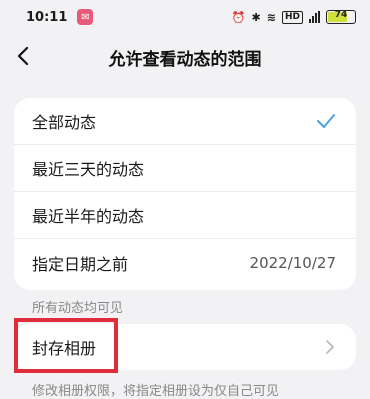 Image resolution: width=370 pixels, height=399 pixels. I want to click on option-label: 指定日期之前, so click(80, 264).